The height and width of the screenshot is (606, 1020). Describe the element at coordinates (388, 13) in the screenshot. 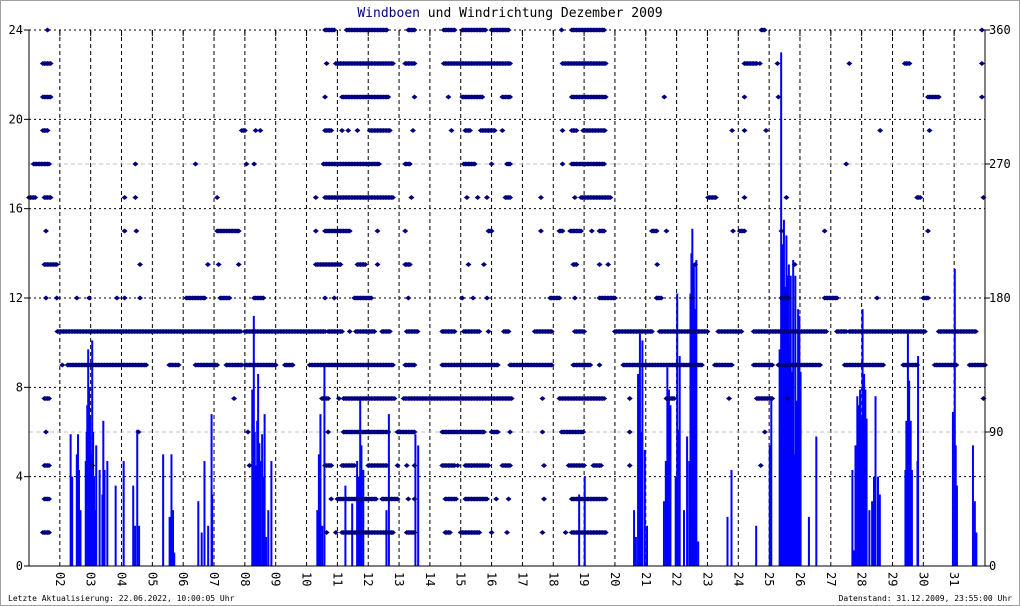

I see `title-accent: Windboen` at that location.